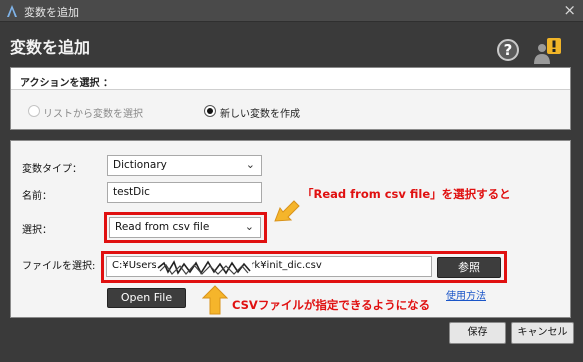 The height and width of the screenshot is (362, 583). What do you see at coordinates (50, 47) in the screenshot?
I see `page-title: 変数を追加` at bounding box center [50, 47].